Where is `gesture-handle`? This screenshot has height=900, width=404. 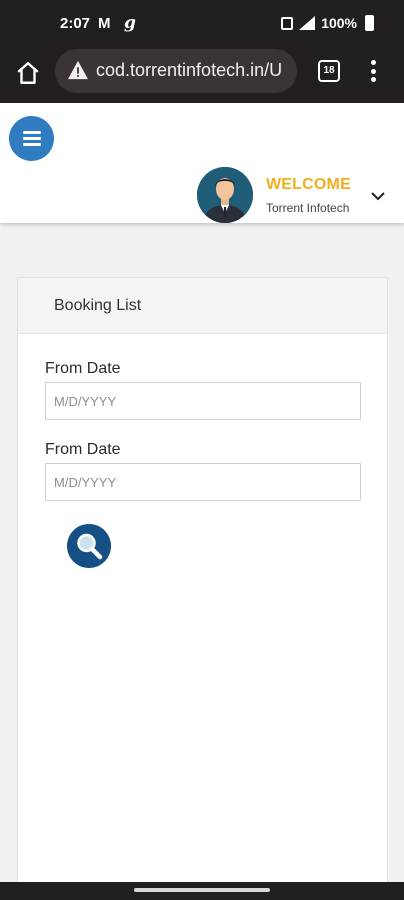
gesture-handle is located at coordinates (202, 890).